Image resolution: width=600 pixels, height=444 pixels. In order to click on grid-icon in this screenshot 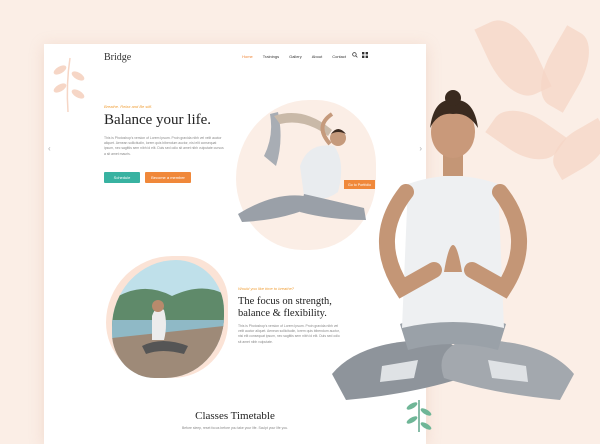, I will do `click(365, 55)`.